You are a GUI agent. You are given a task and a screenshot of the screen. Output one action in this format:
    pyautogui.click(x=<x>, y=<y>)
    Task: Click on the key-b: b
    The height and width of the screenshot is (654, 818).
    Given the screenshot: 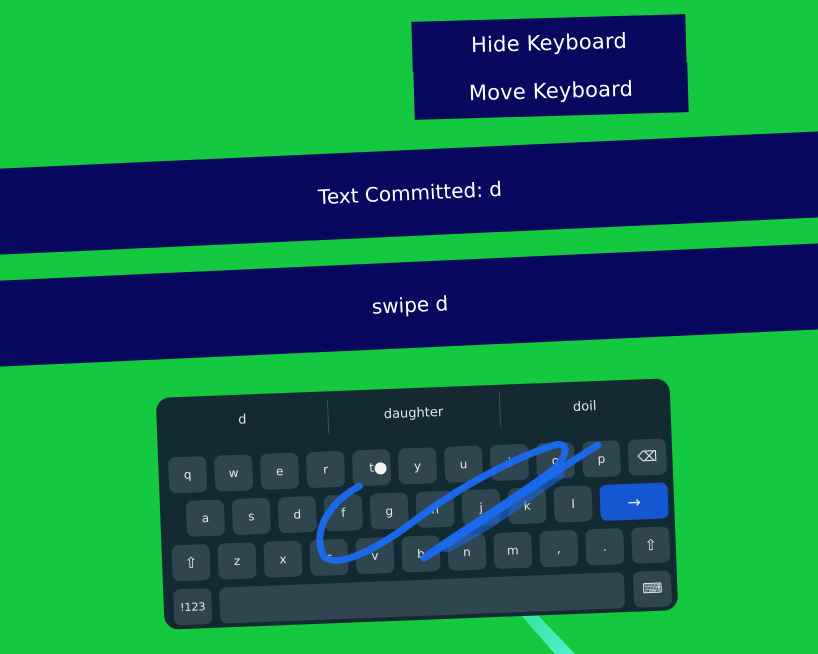 What is the action you would take?
    pyautogui.click(x=421, y=554)
    